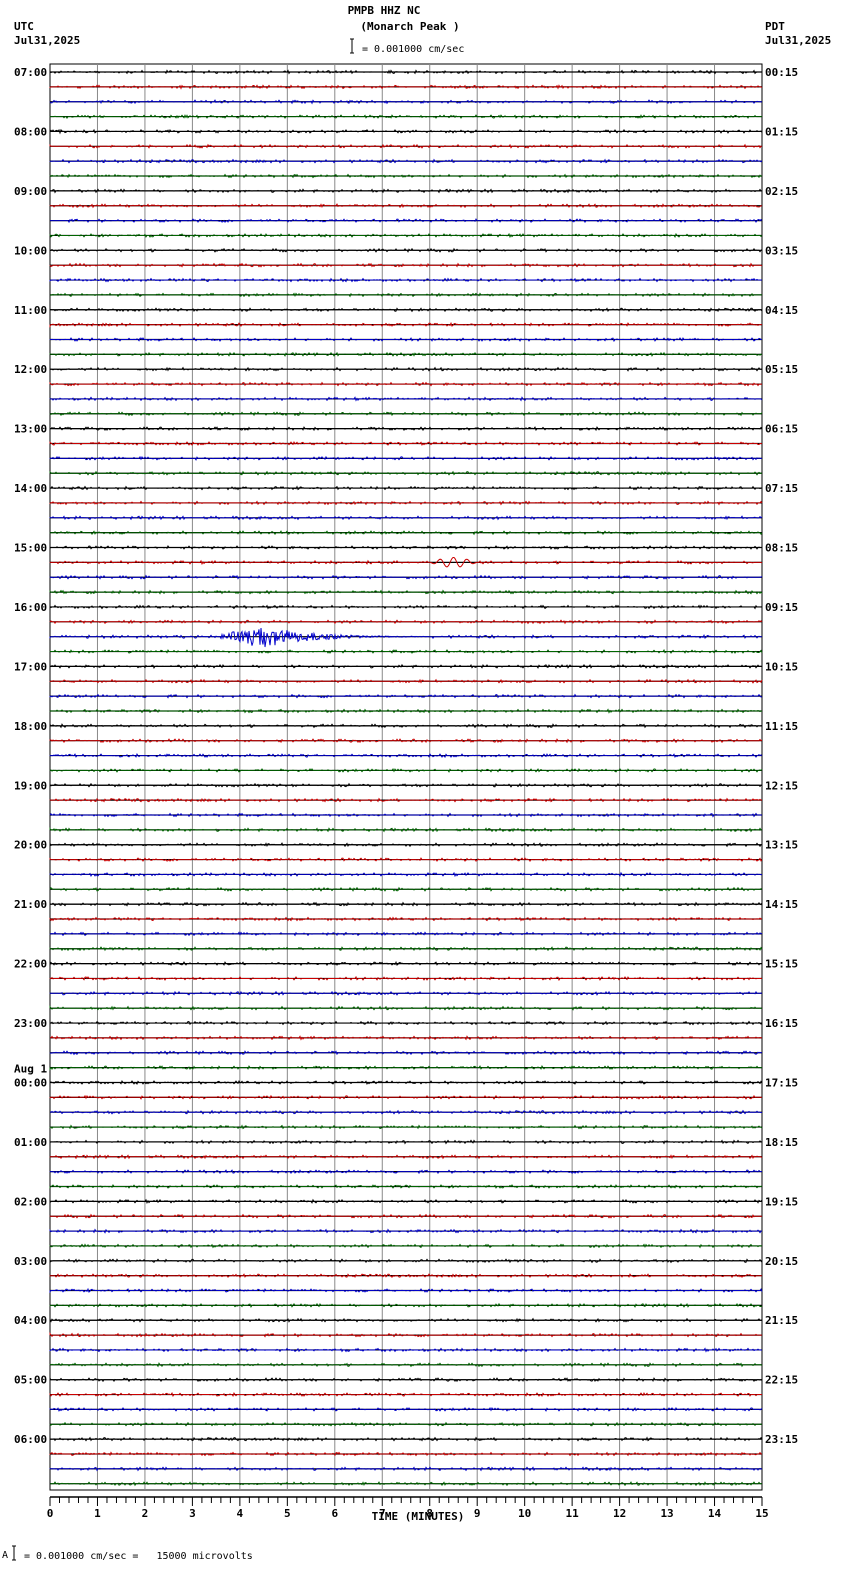 The height and width of the screenshot is (1584, 850). I want to click on pdt-hour-label: 18:15, so click(781, 1142).